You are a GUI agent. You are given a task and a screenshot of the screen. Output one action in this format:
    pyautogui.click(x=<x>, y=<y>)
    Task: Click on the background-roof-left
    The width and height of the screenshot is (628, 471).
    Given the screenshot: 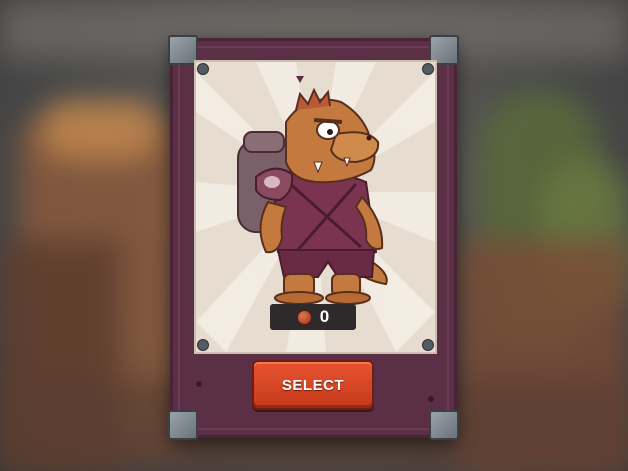 What is the action you would take?
    pyautogui.click(x=100, y=130)
    